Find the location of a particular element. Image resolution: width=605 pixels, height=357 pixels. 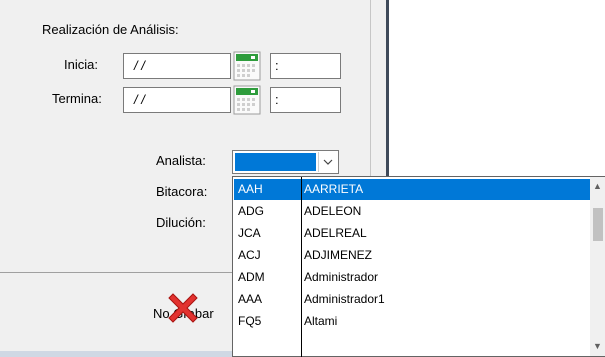

combo-dropdown-button is located at coordinates (327, 162).